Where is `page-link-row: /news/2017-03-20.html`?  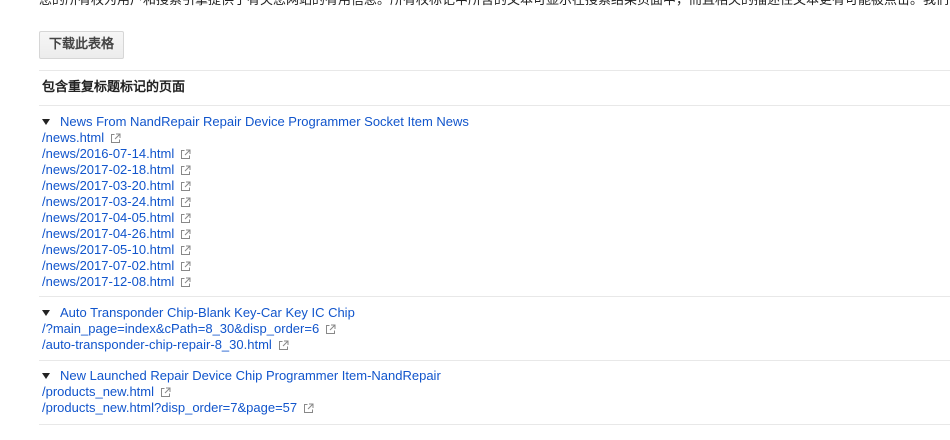
page-link-row: /news/2017-03-20.html is located at coordinates (492, 186).